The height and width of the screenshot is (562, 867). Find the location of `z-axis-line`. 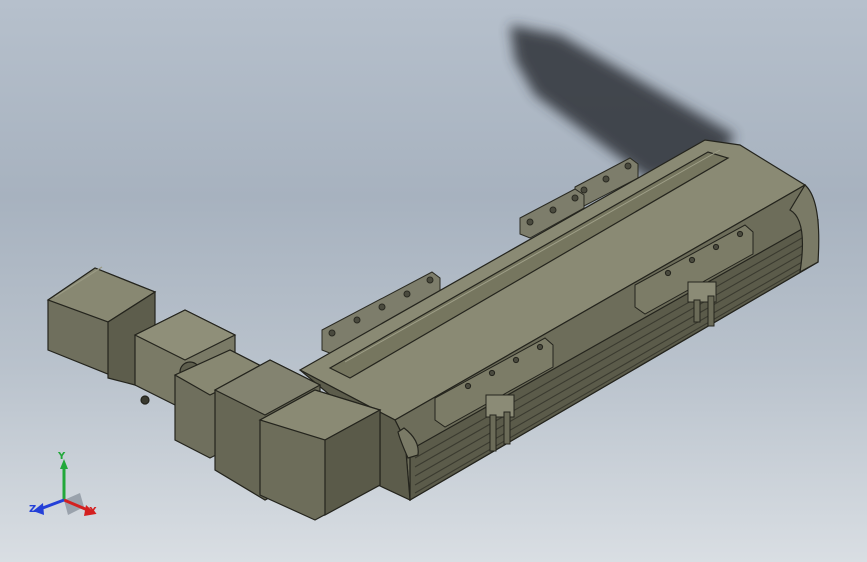

z-axis-line is located at coordinates (52, 504).